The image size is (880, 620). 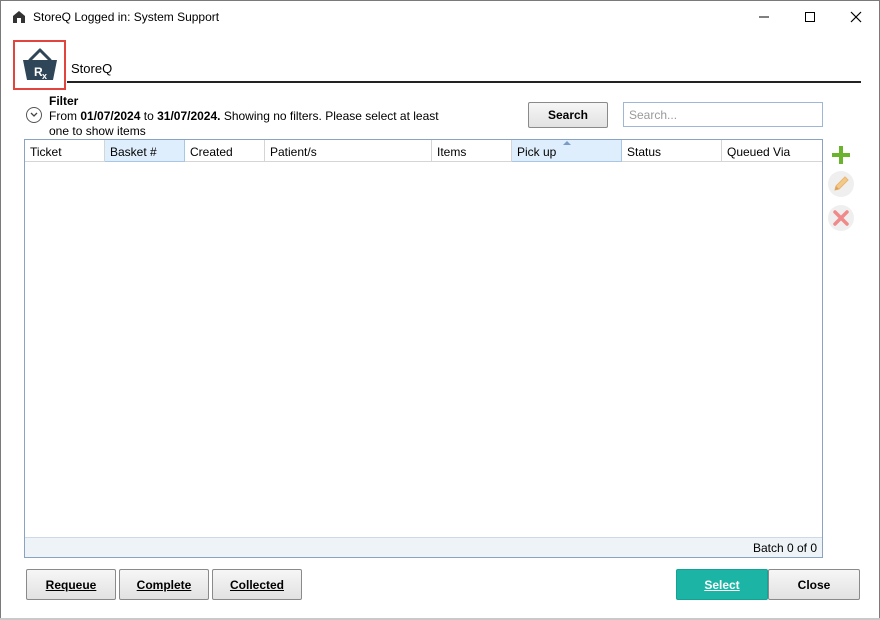 What do you see at coordinates (784, 548) in the screenshot?
I see `batch-counter: Batch 0 of 0` at bounding box center [784, 548].